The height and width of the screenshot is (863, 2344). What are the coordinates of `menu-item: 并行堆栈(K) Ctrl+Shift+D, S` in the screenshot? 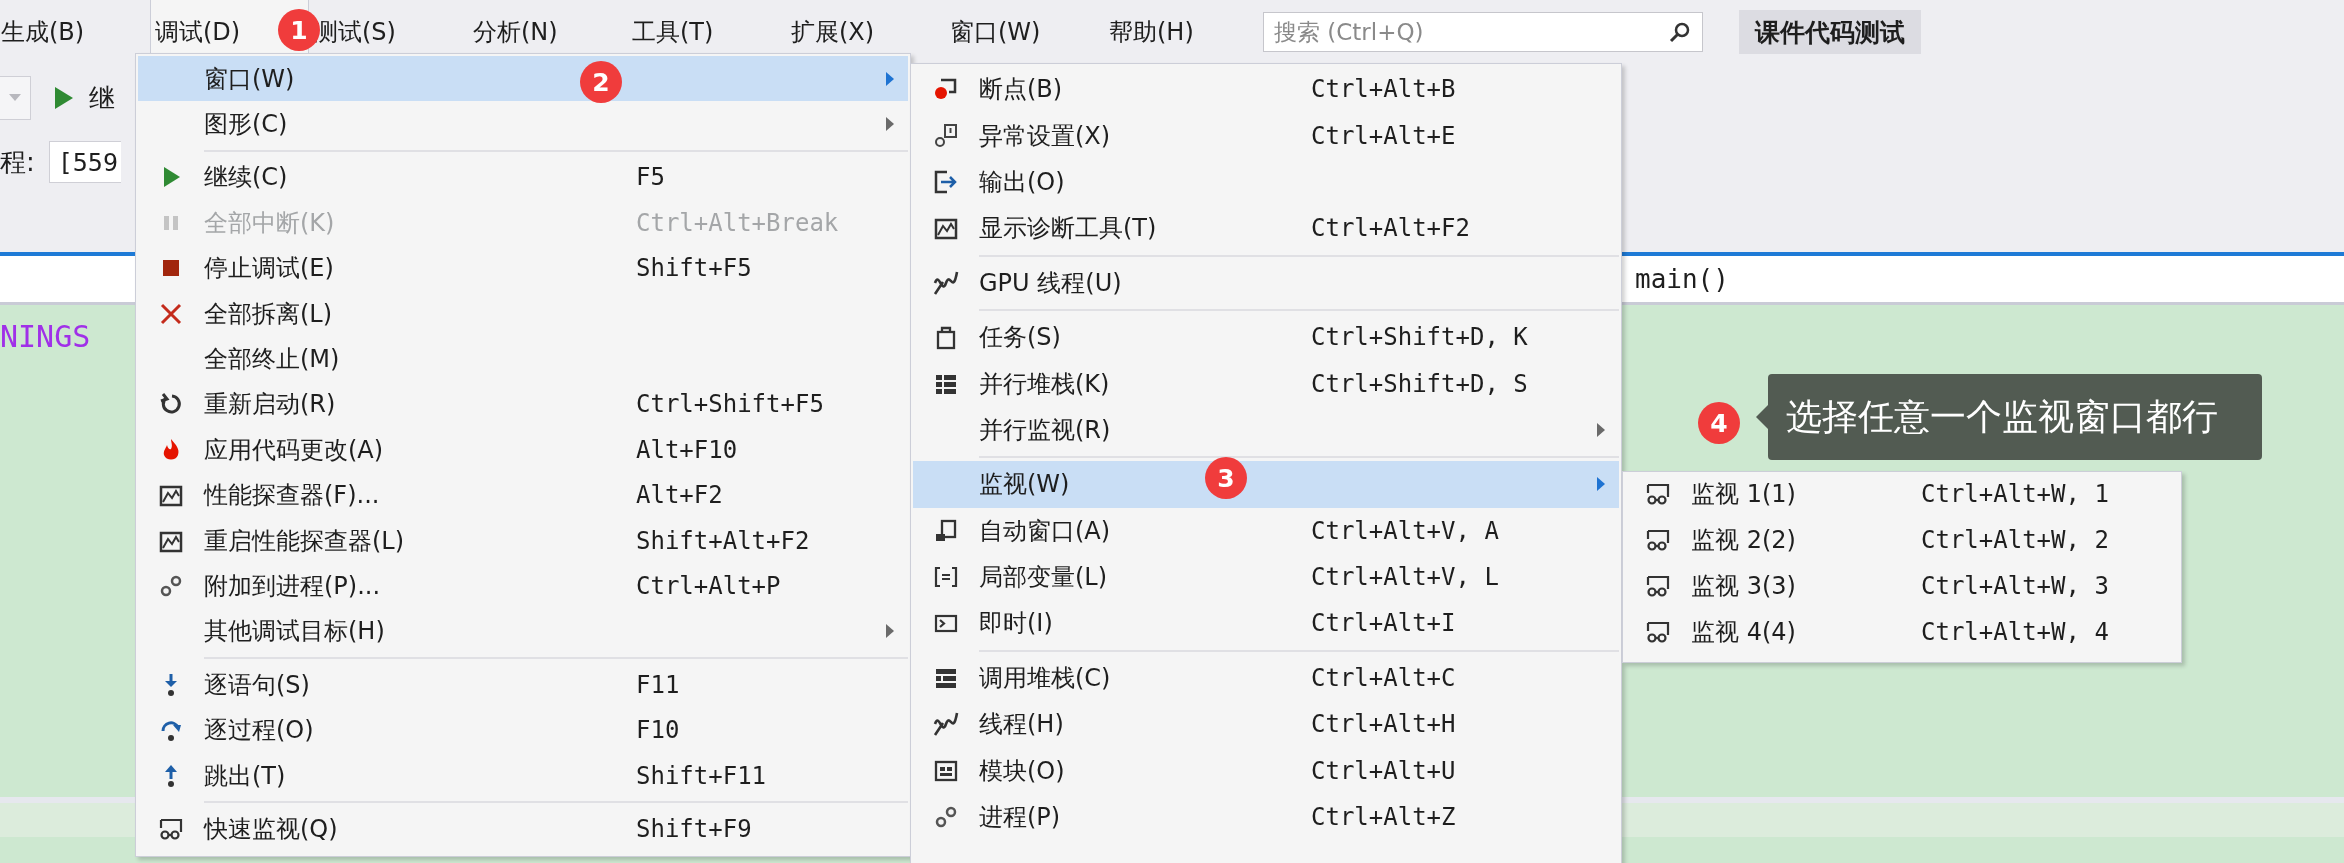 It's located at (1266, 383).